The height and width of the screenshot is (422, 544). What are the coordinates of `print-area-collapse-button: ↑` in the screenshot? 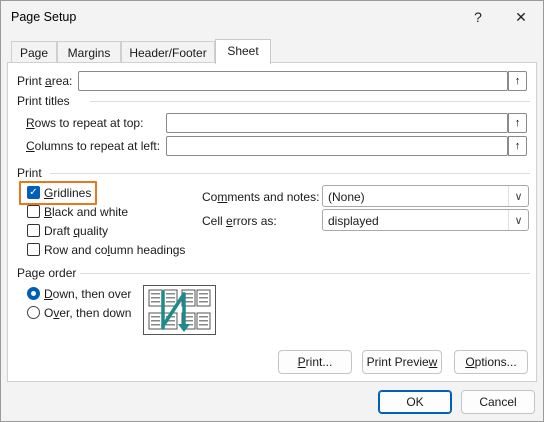 It's located at (517, 81).